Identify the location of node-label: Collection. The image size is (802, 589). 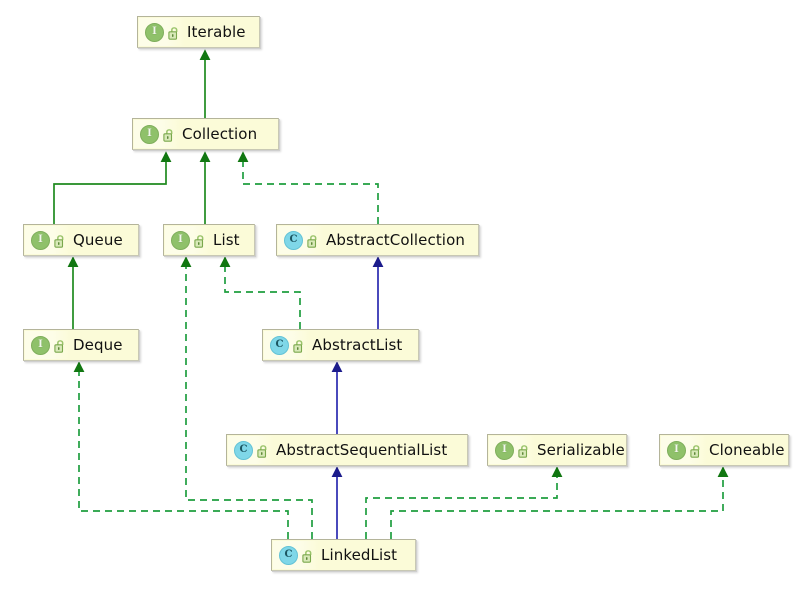
(220, 134).